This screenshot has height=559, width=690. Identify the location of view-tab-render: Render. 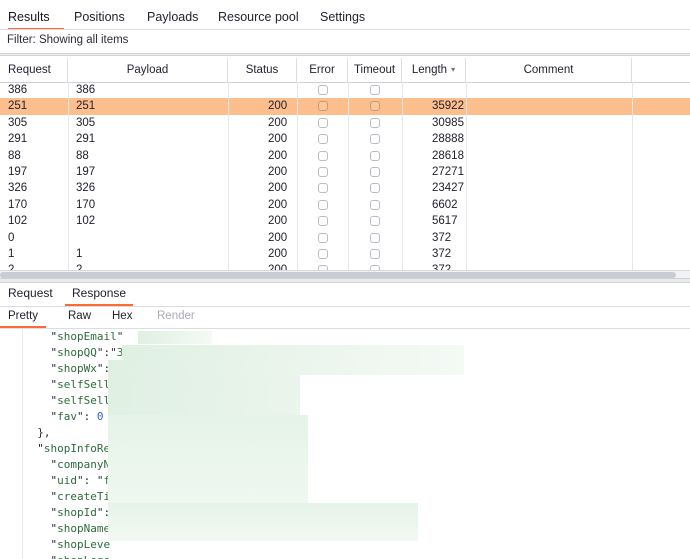
(176, 317).